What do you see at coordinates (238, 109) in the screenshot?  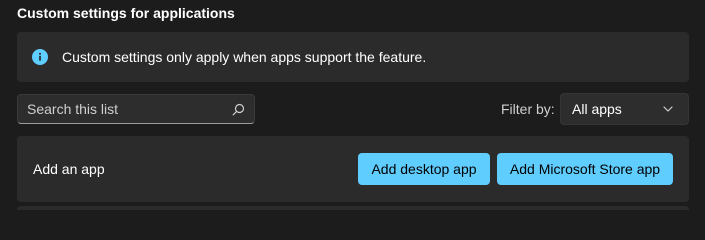 I see `search-icon` at bounding box center [238, 109].